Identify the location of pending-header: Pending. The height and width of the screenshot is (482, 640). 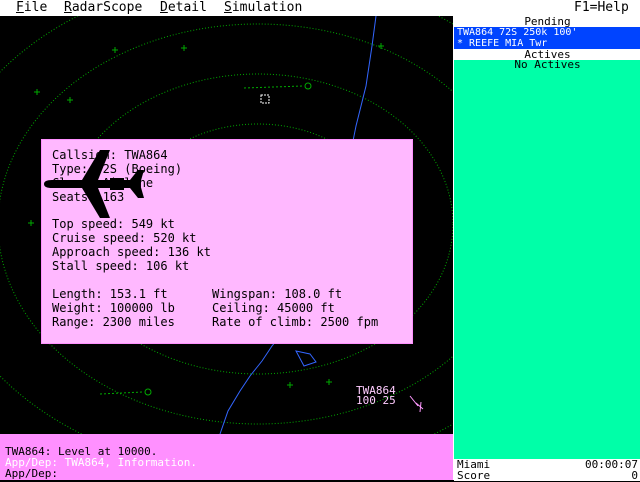
(547, 21).